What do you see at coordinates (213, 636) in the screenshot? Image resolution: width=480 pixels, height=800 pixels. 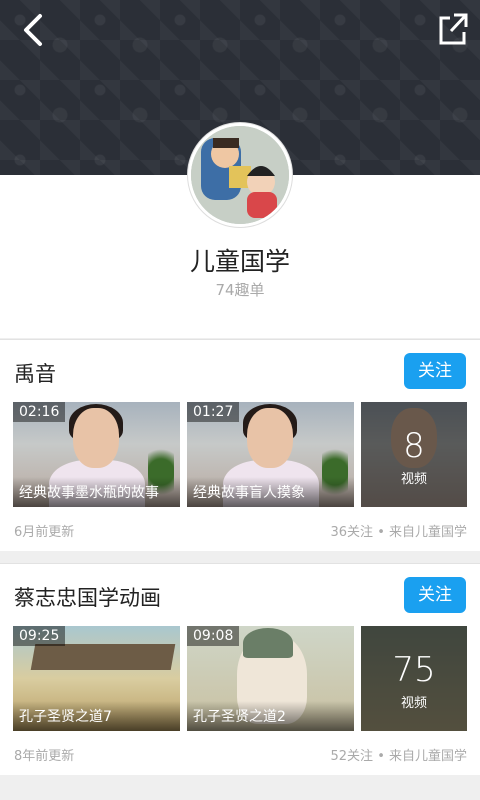 I see `video-duration: 09:08` at bounding box center [213, 636].